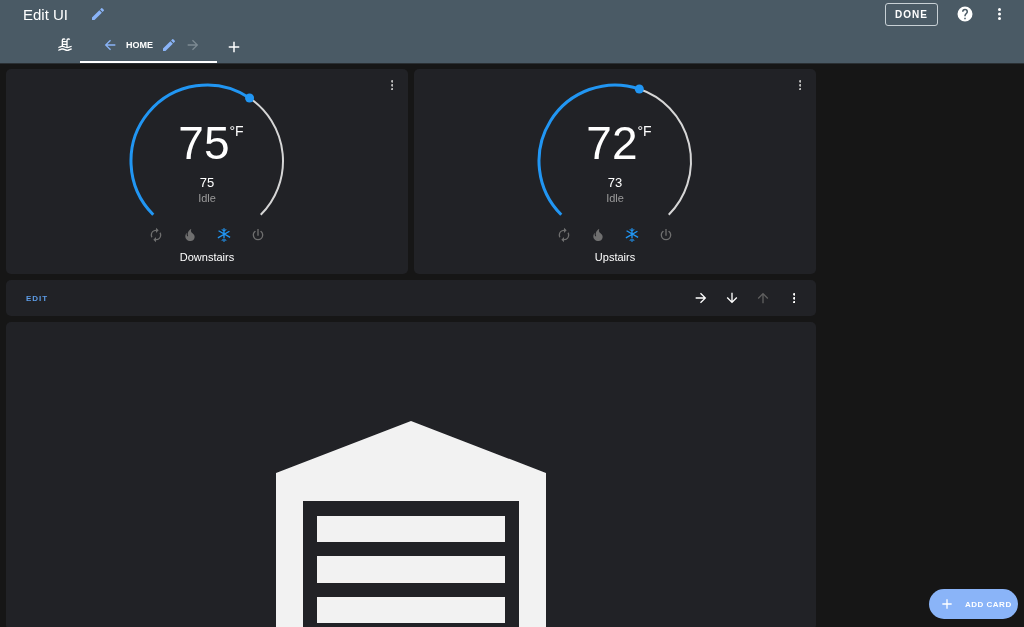  Describe the element at coordinates (139, 44) in the screenshot. I see `tab-label: HOME` at that location.